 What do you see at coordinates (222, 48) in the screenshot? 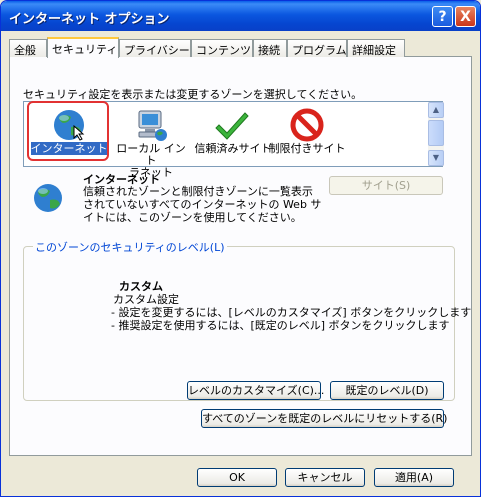
I see `tab-content: コンテンツ` at bounding box center [222, 48].